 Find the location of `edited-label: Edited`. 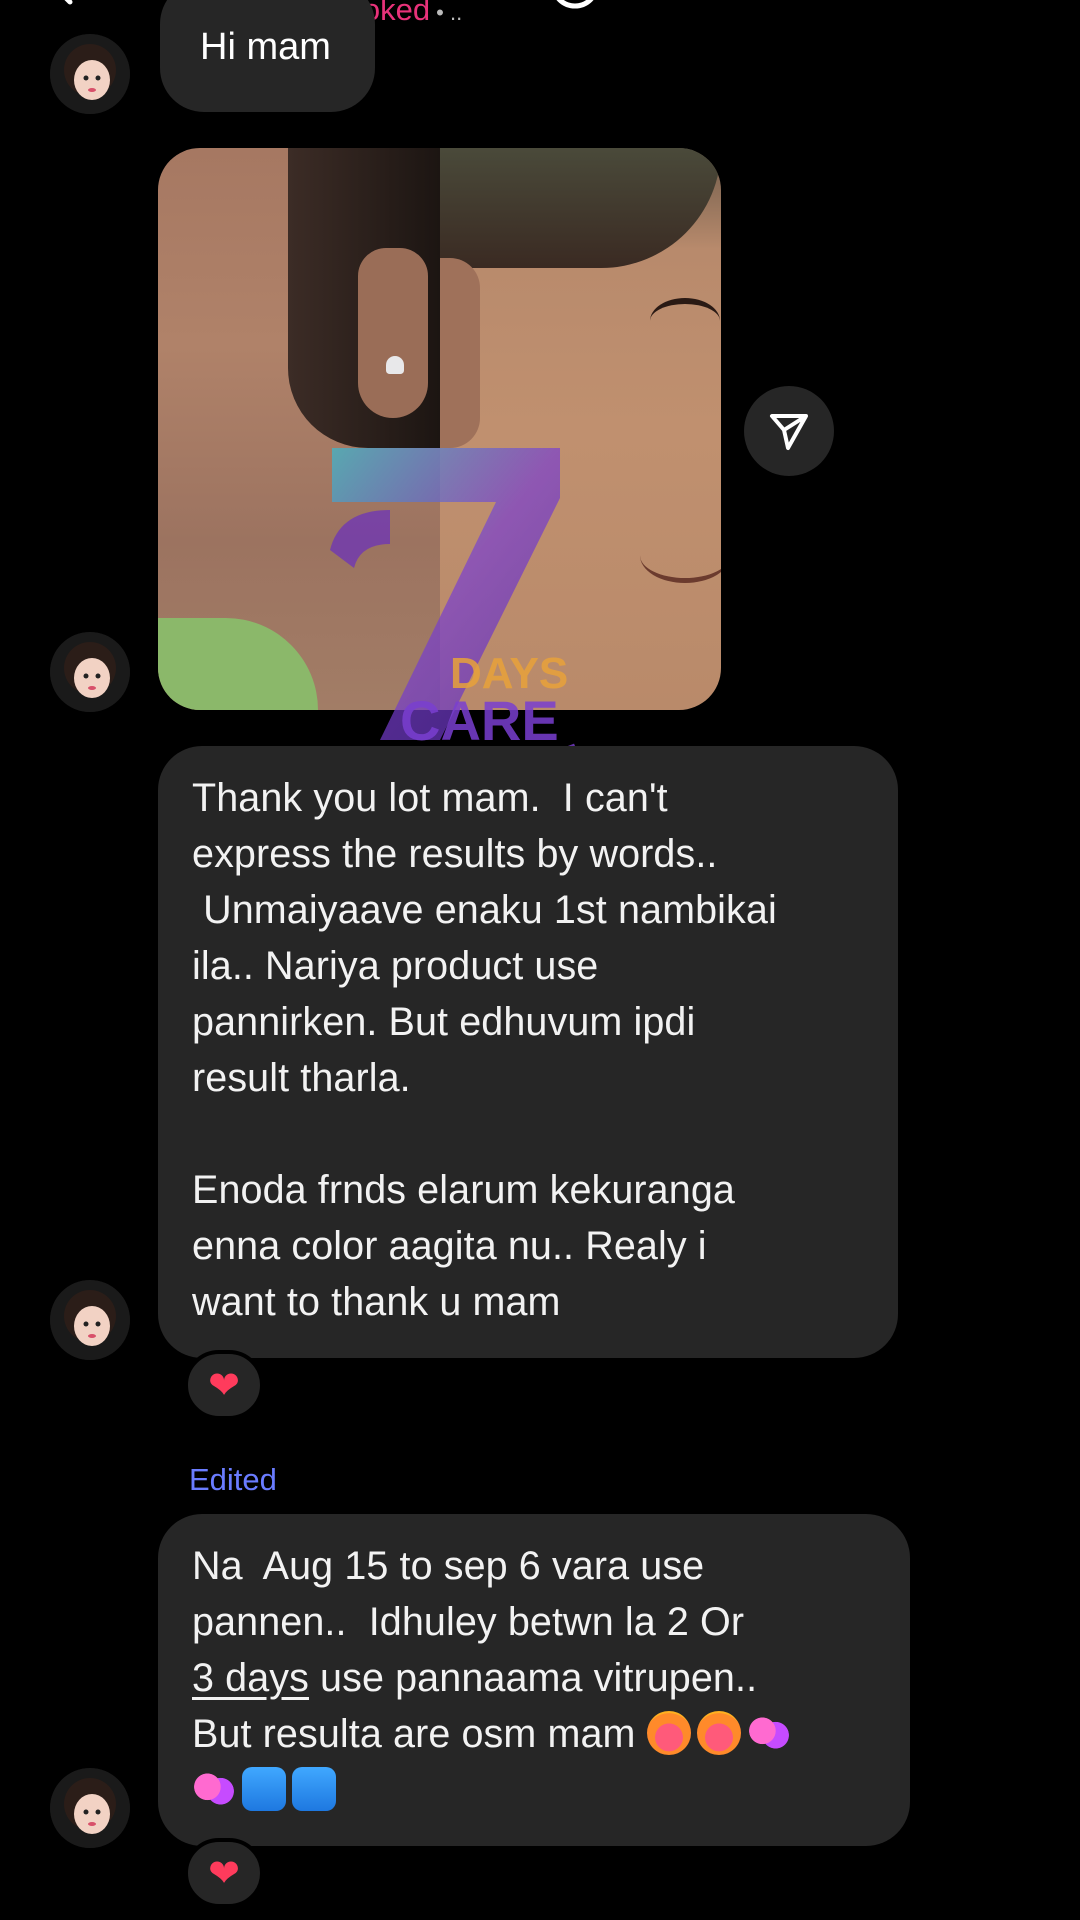

edited-label: Edited is located at coordinates (233, 1479).